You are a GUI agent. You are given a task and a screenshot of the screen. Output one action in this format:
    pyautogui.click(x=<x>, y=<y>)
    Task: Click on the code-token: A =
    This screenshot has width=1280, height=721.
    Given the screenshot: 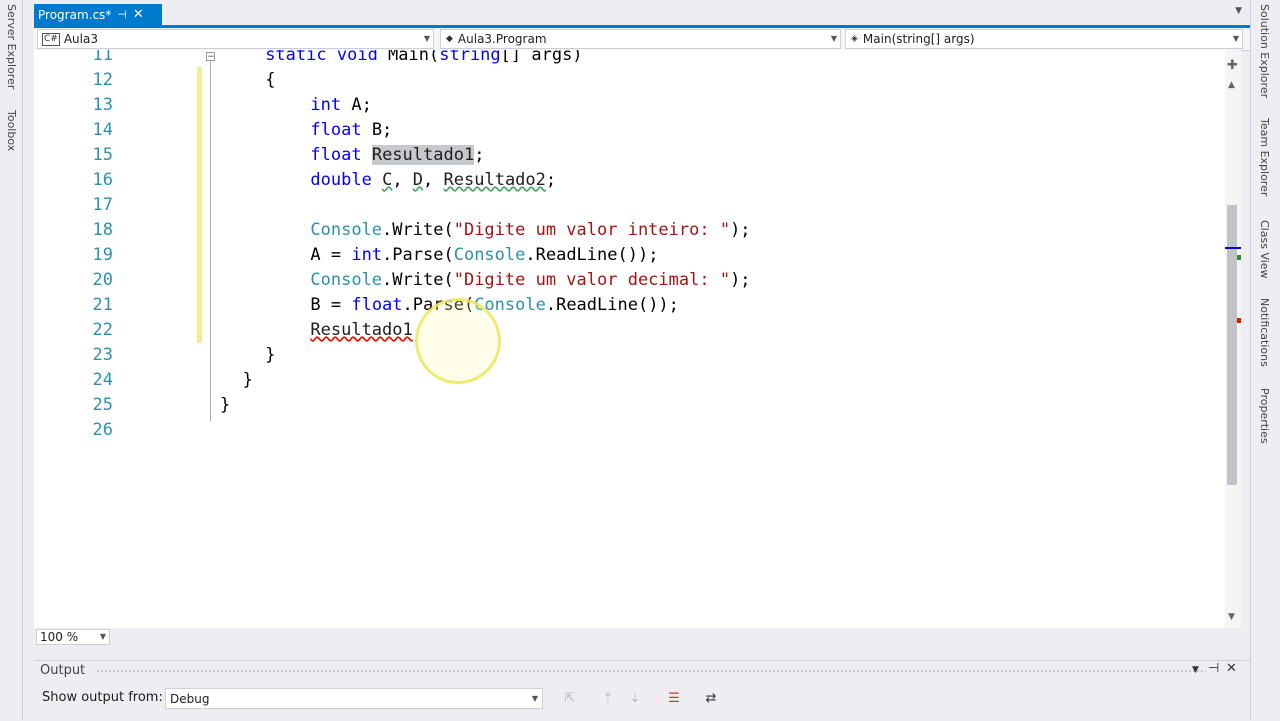 What is the action you would take?
    pyautogui.click(x=331, y=255)
    